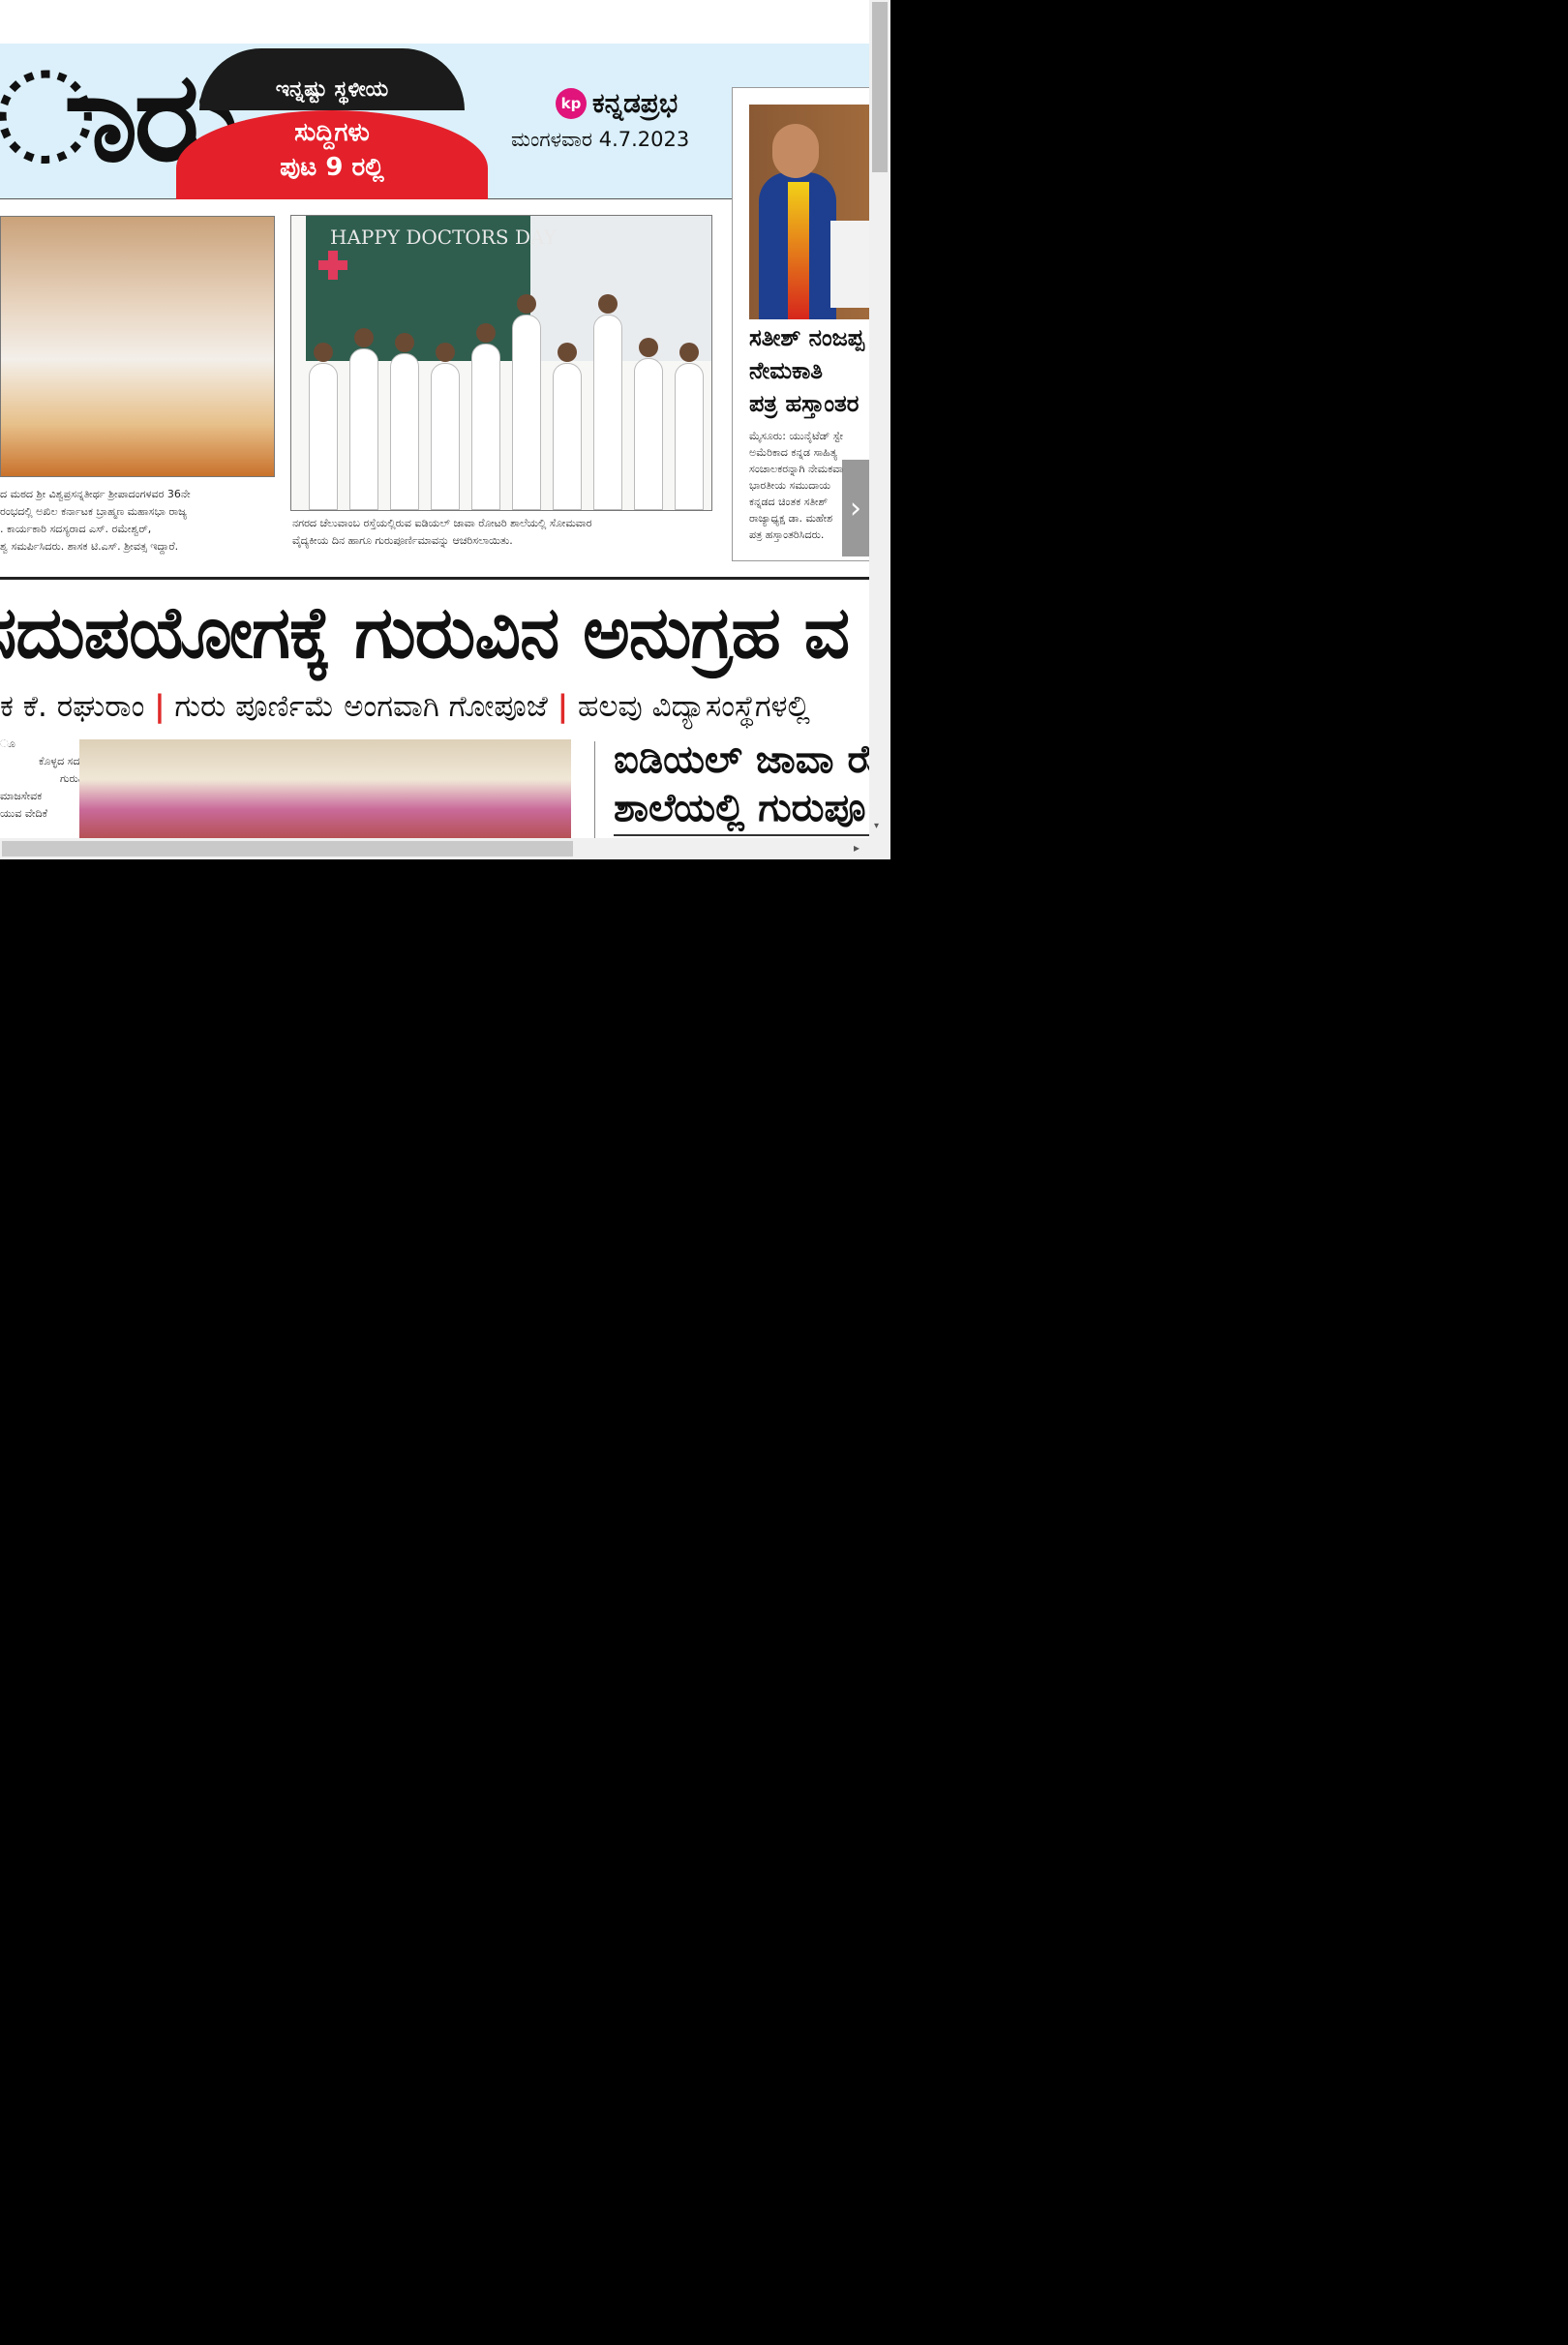 The height and width of the screenshot is (2345, 1568). Describe the element at coordinates (75, 778) in the screenshot. I see `column-line: ಗುರುವಿನ` at that location.